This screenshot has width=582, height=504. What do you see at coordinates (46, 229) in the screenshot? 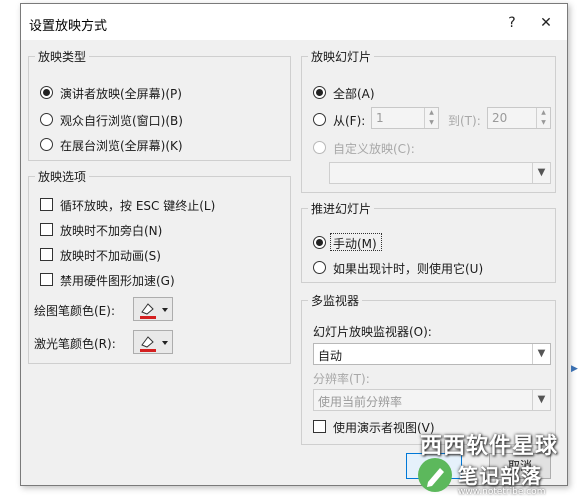
I see `no-narration-checkbox` at bounding box center [46, 229].